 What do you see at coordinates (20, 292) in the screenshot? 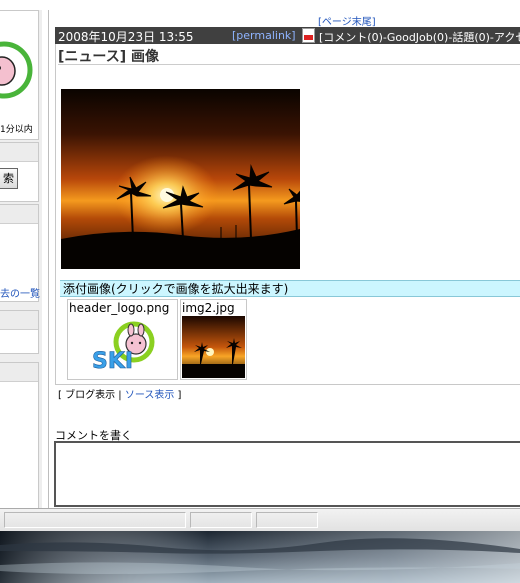
I see `archive-list-link: 去の一覧` at bounding box center [20, 292].